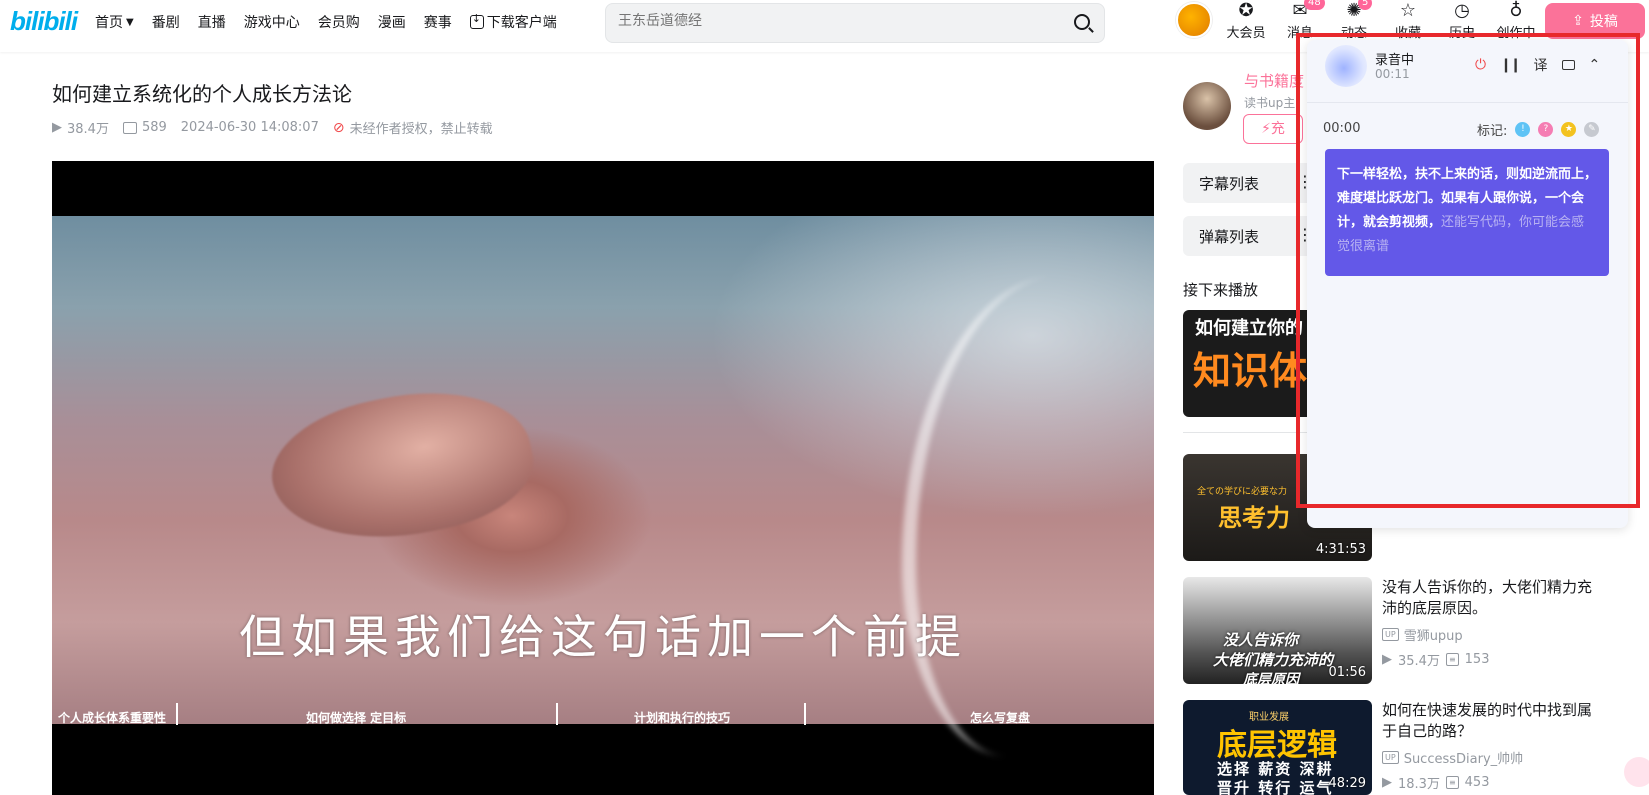  What do you see at coordinates (1028, 516) in the screenshot?
I see `wave-foam` at bounding box center [1028, 516].